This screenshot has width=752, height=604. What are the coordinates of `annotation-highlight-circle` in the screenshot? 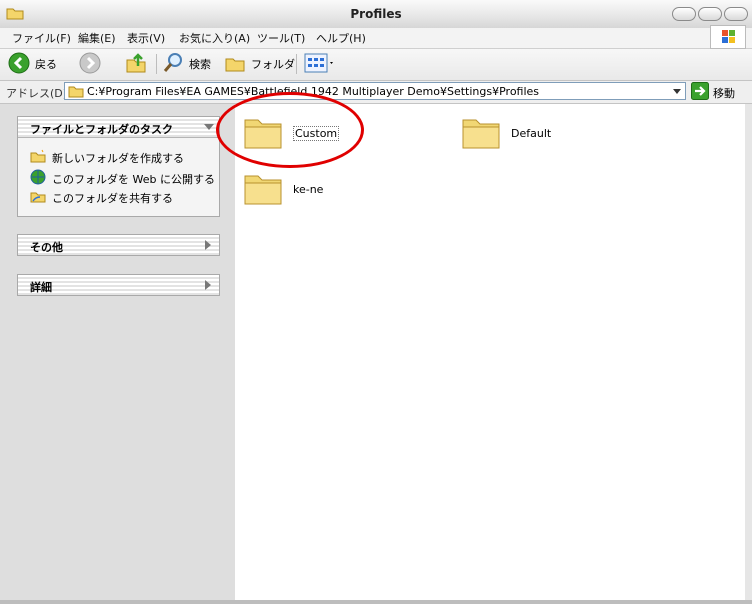 It's located at (290, 130).